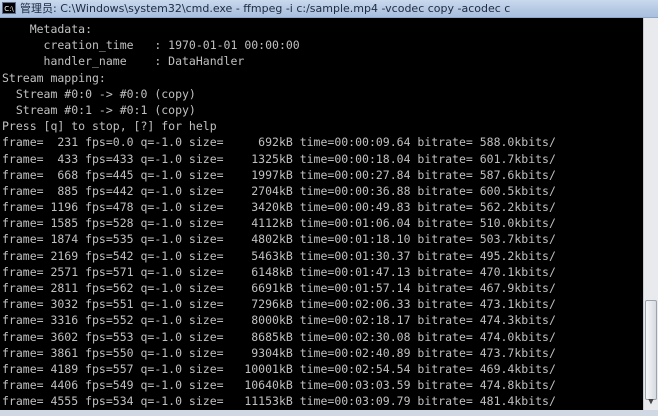 The width and height of the screenshot is (658, 416). Describe the element at coordinates (651, 402) in the screenshot. I see `arrow-down-icon: ▼` at that location.